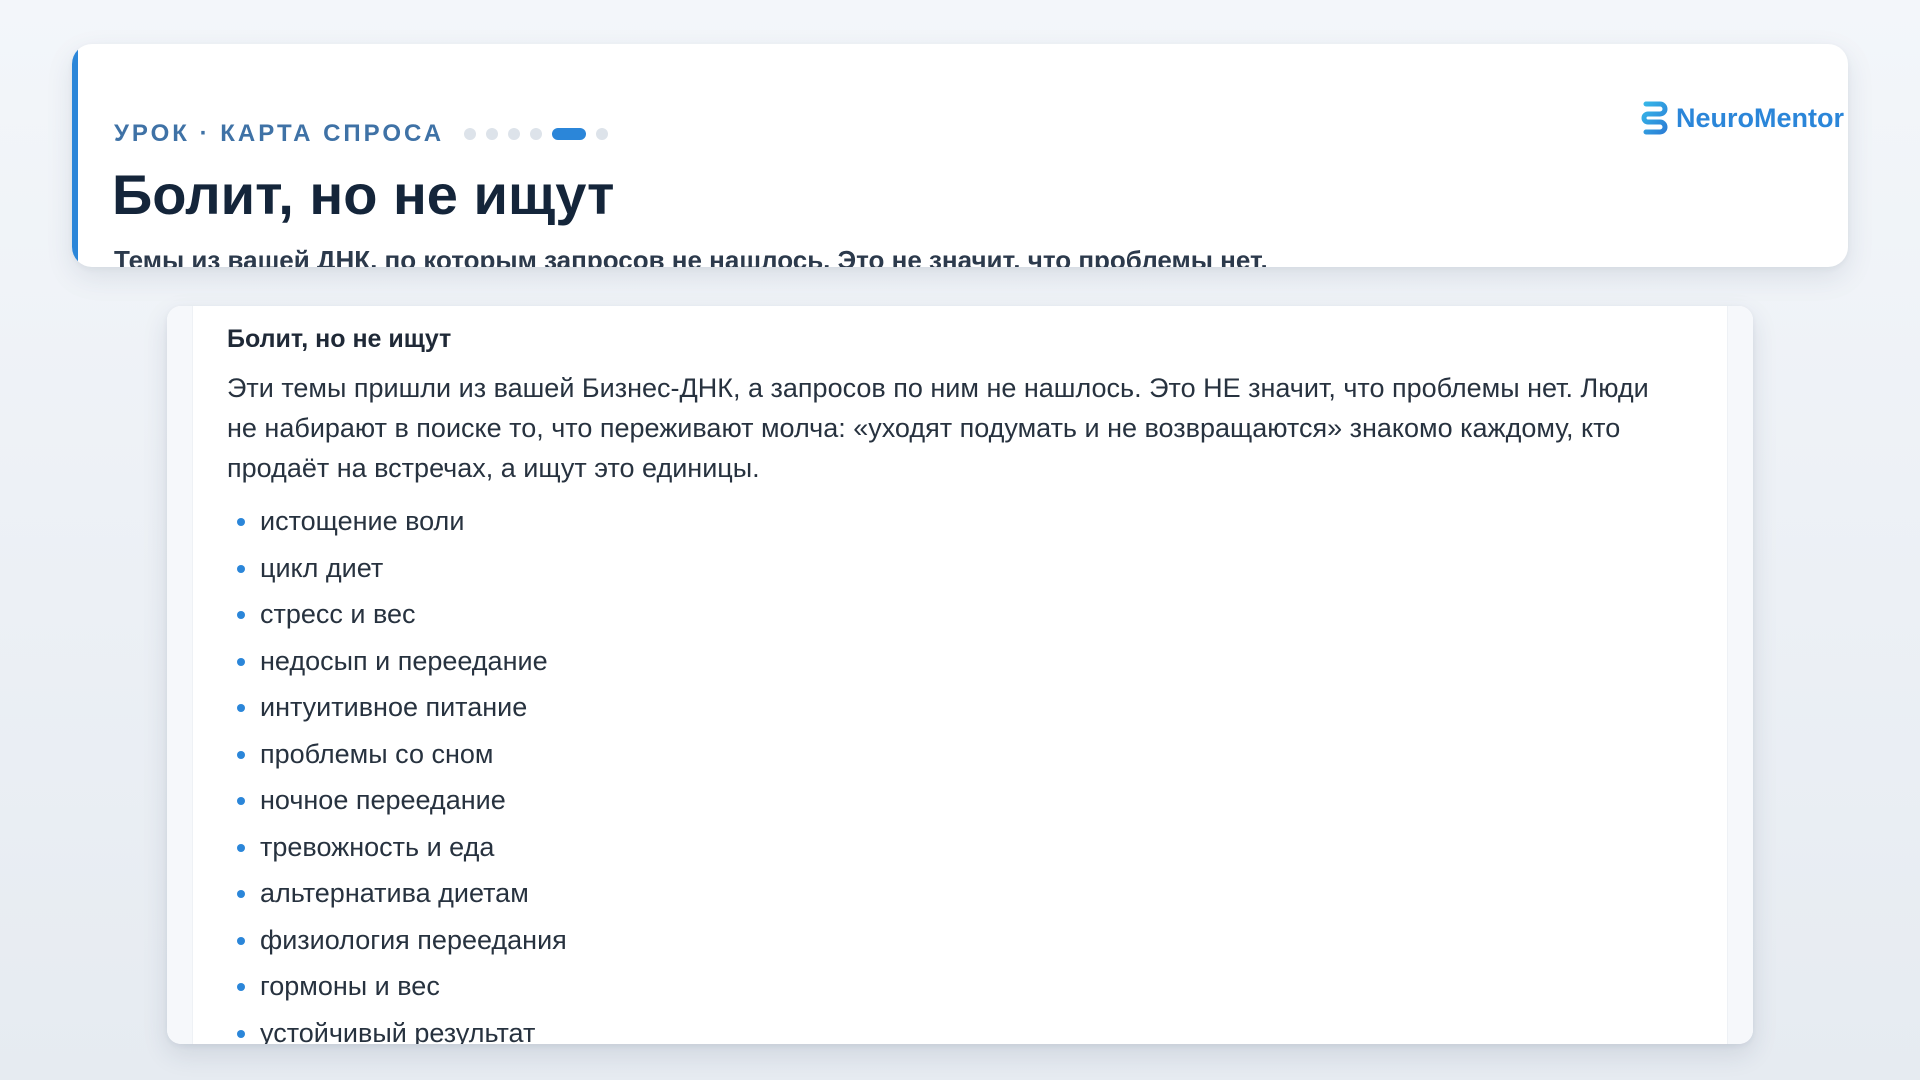 The image size is (1920, 1080). I want to click on list-item: ночное переедание, so click(960, 800).